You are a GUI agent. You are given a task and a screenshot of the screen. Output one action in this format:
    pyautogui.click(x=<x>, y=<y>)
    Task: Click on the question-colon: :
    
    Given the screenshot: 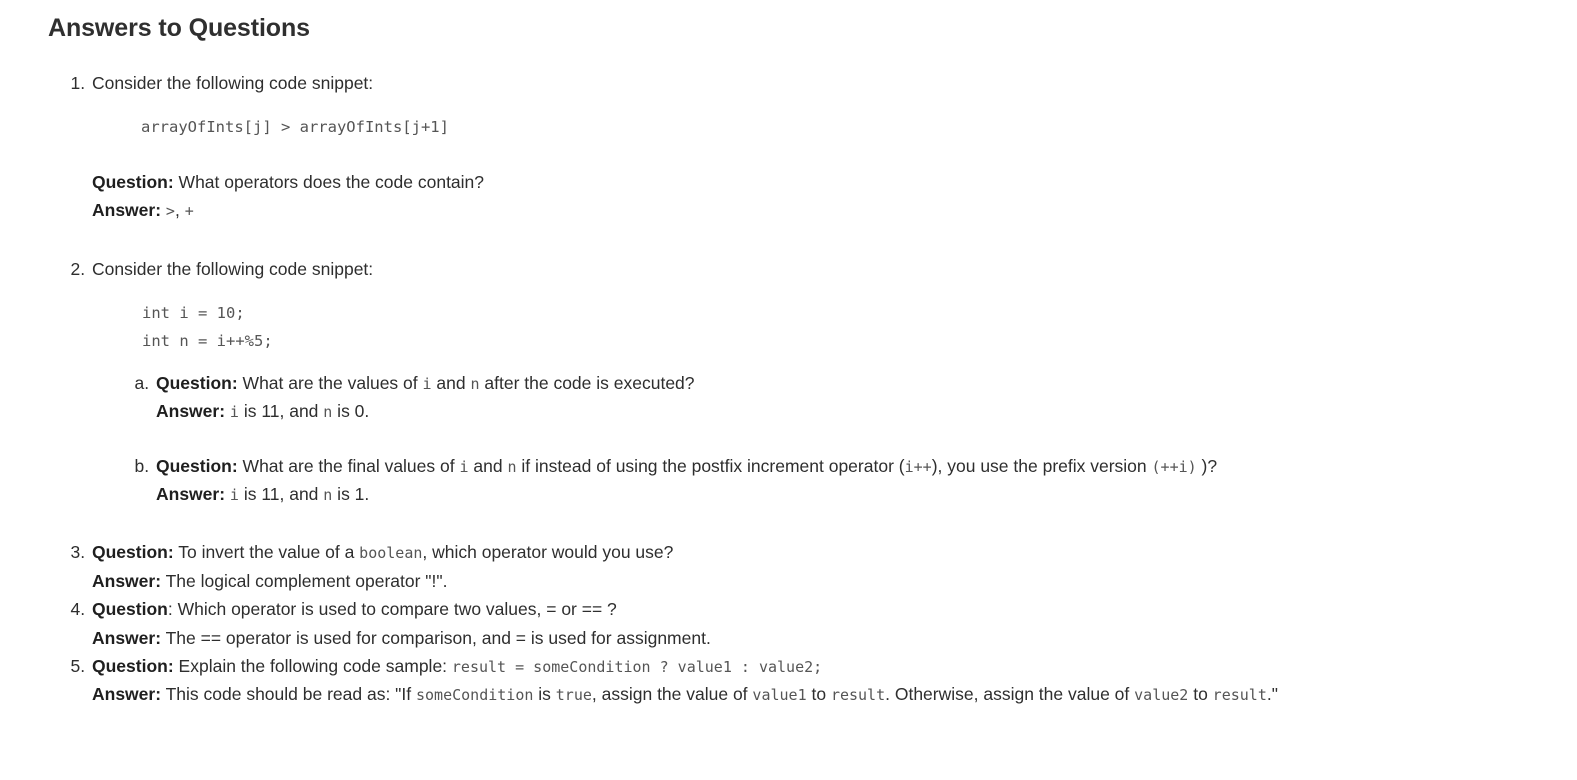 What is the action you would take?
    pyautogui.click(x=170, y=609)
    